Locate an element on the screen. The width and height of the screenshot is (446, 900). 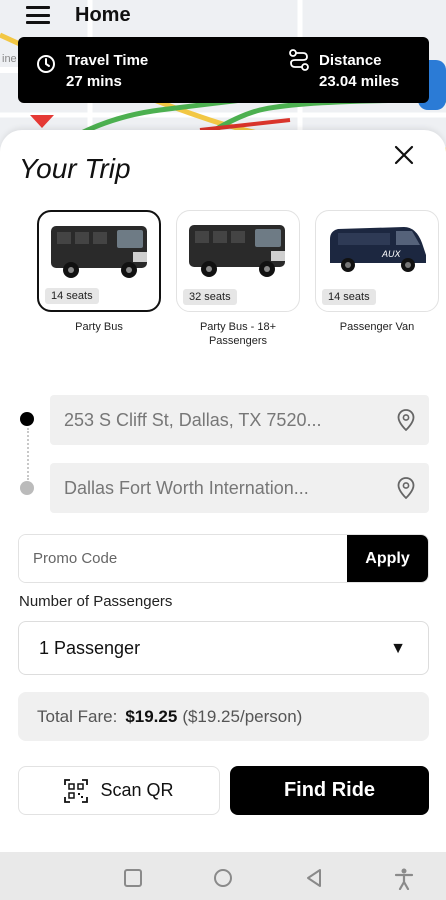
scan-qr-button: Scan QR is located at coordinates (119, 790).